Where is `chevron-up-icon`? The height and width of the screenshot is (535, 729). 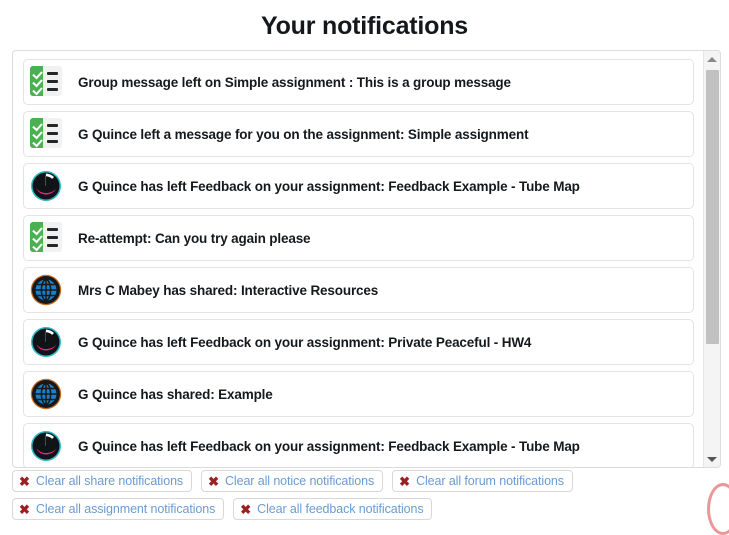 chevron-up-icon is located at coordinates (712, 59).